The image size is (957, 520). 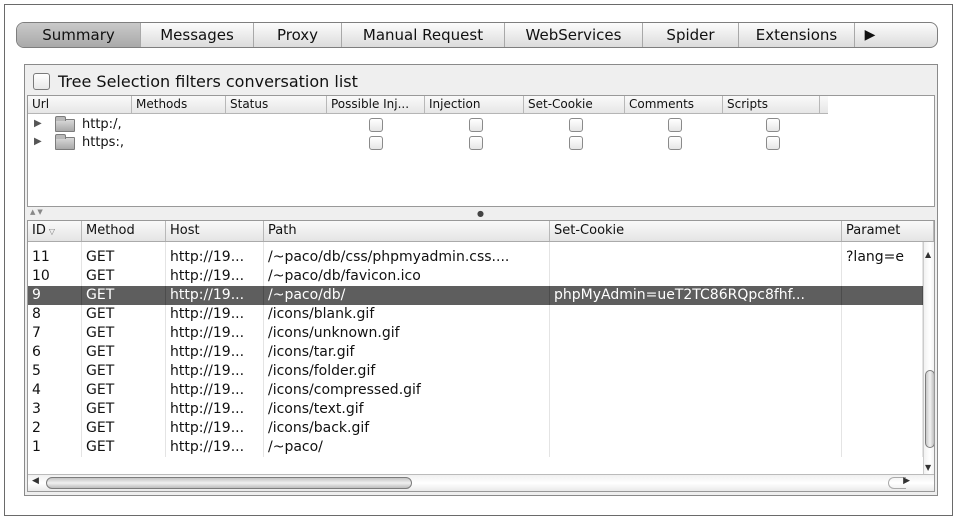 What do you see at coordinates (928, 254) in the screenshot?
I see `scroll-up-icon: ▲` at bounding box center [928, 254].